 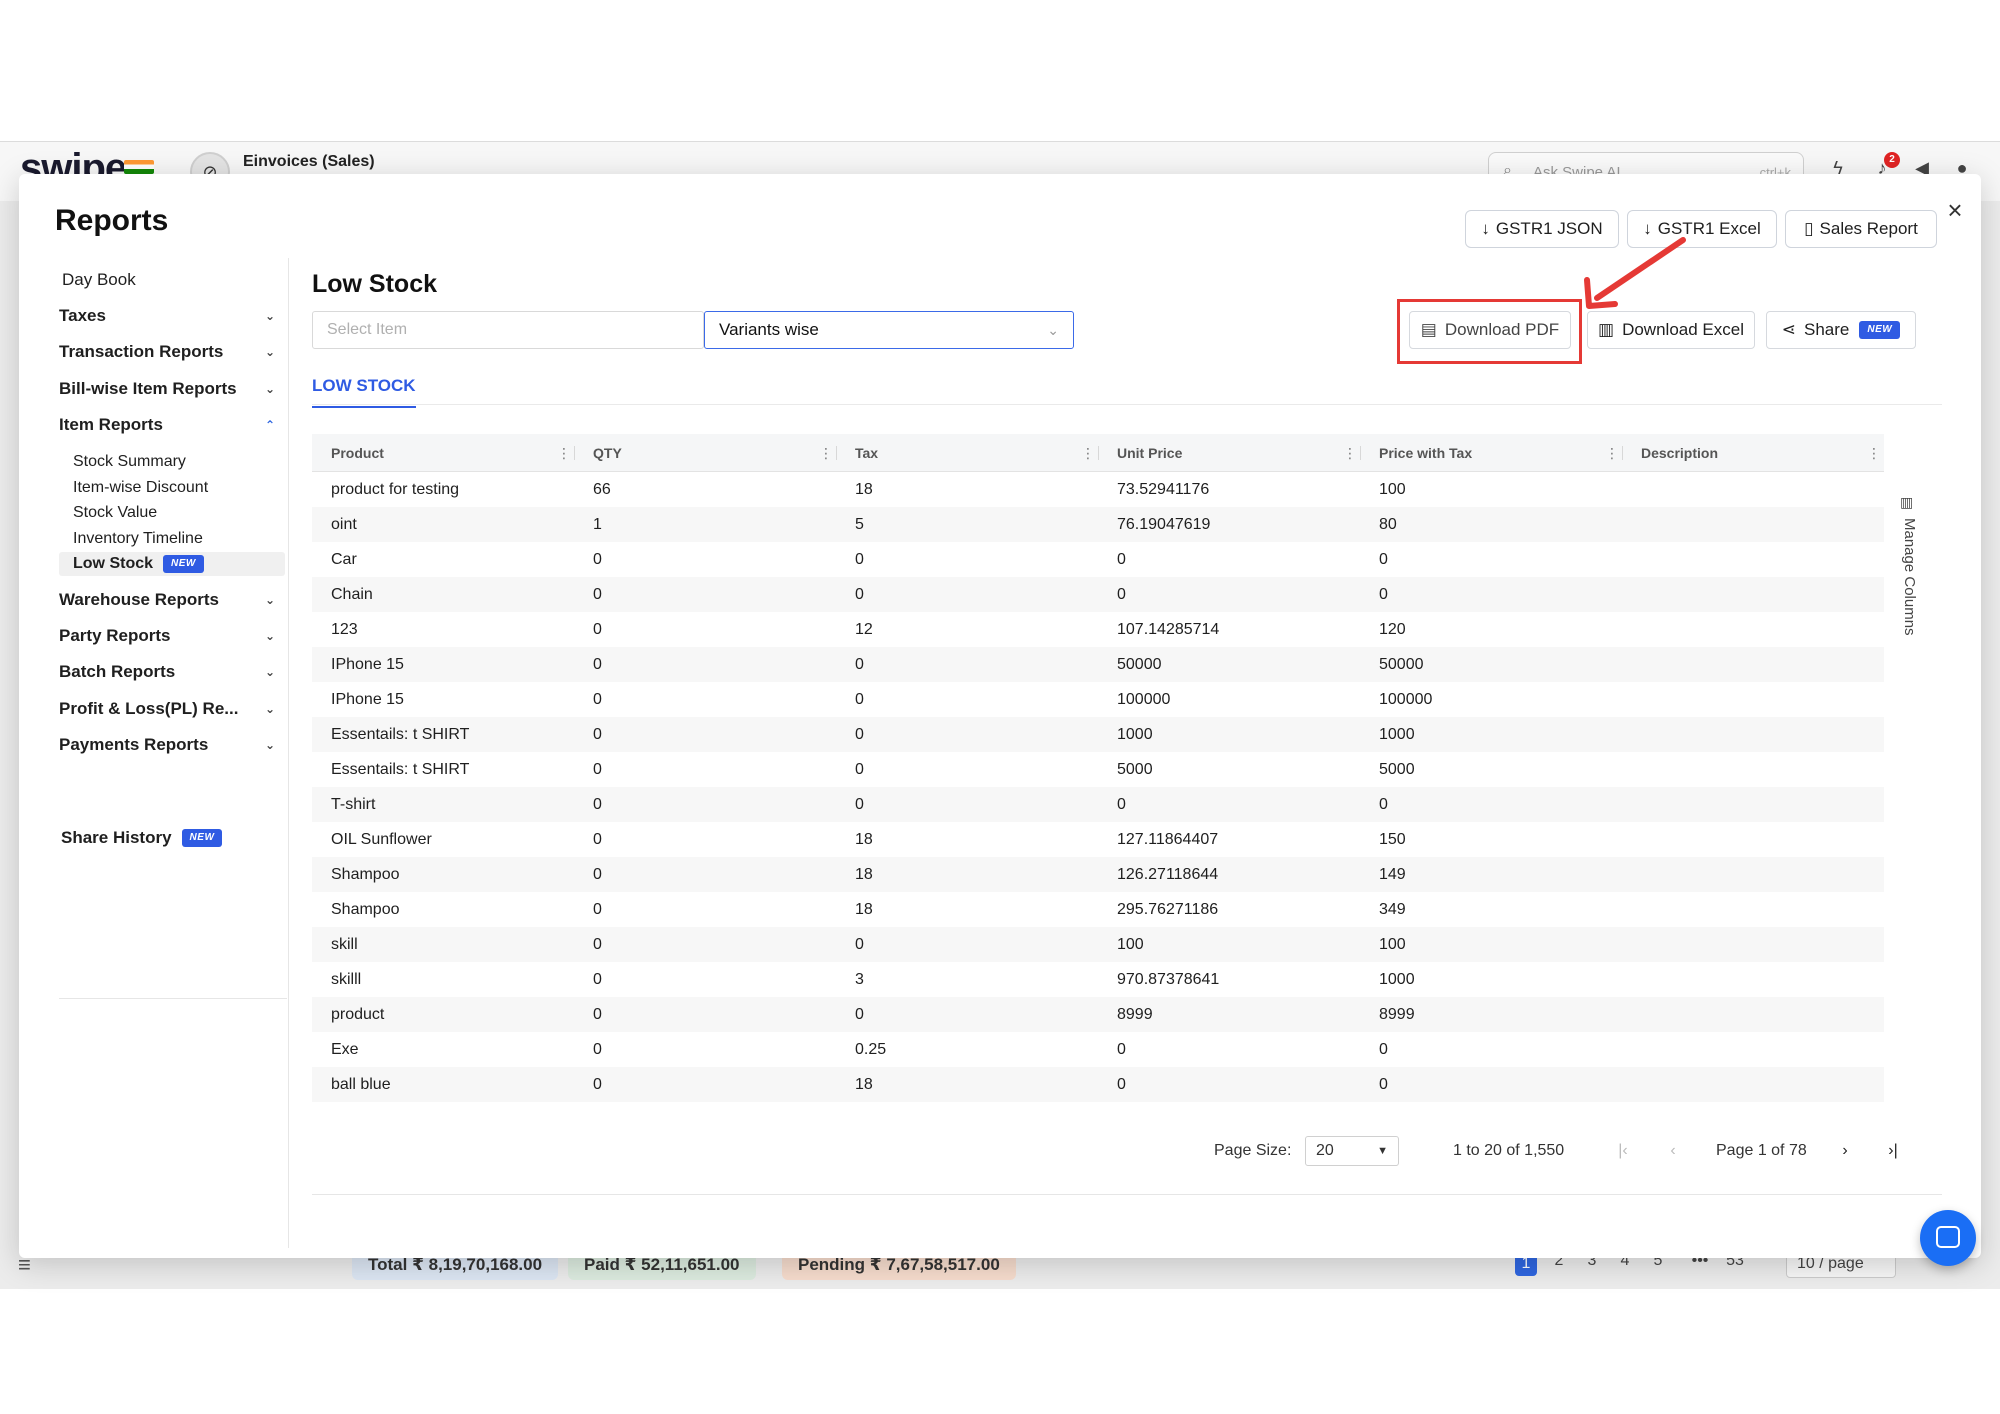 I want to click on page-size-select: 20 ▼, so click(x=1352, y=1151).